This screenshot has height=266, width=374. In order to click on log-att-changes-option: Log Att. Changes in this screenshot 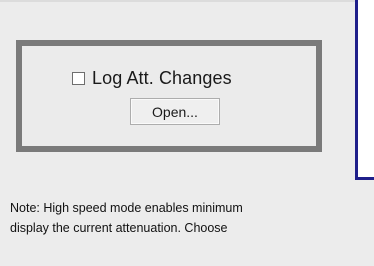, I will do `click(152, 78)`.